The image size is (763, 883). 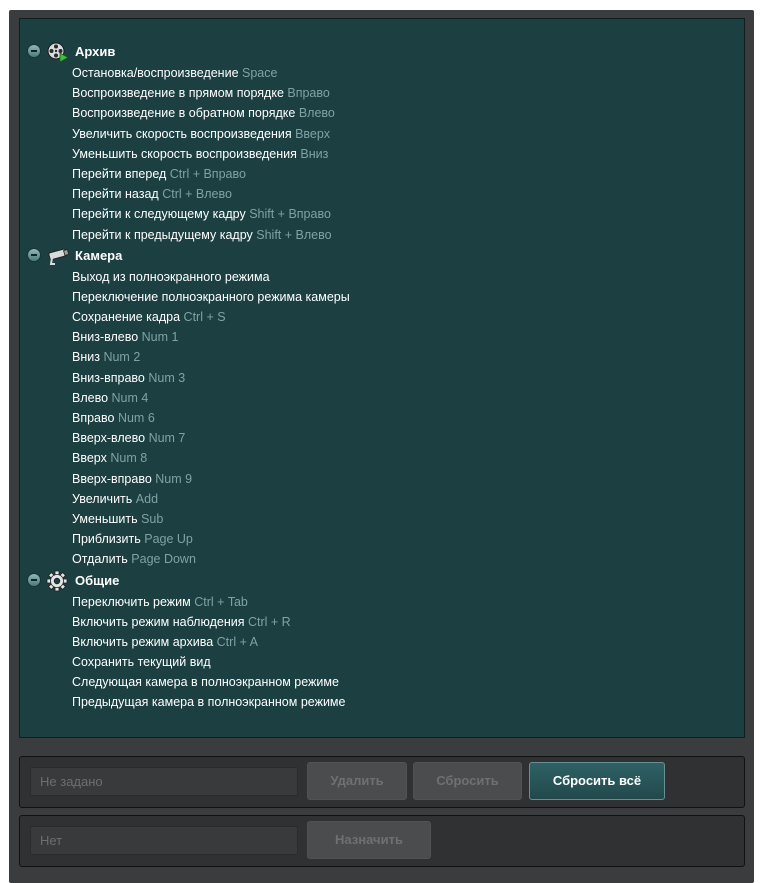 What do you see at coordinates (382, 154) in the screenshot?
I see `tree-item: Уменьшить скорость воспроизведения Вниз` at bounding box center [382, 154].